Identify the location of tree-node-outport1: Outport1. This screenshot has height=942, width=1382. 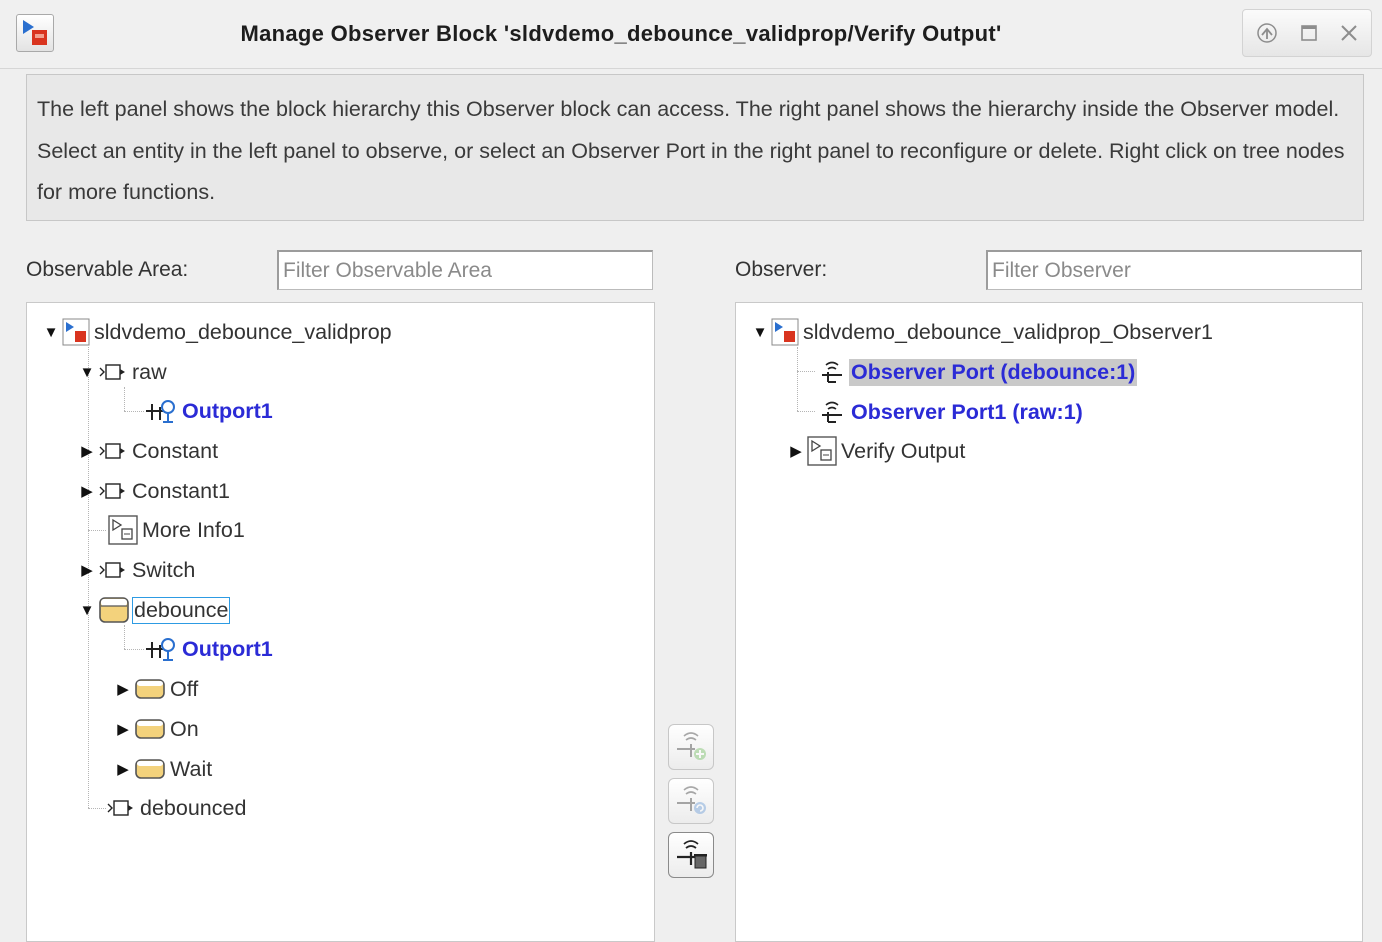
(209, 411).